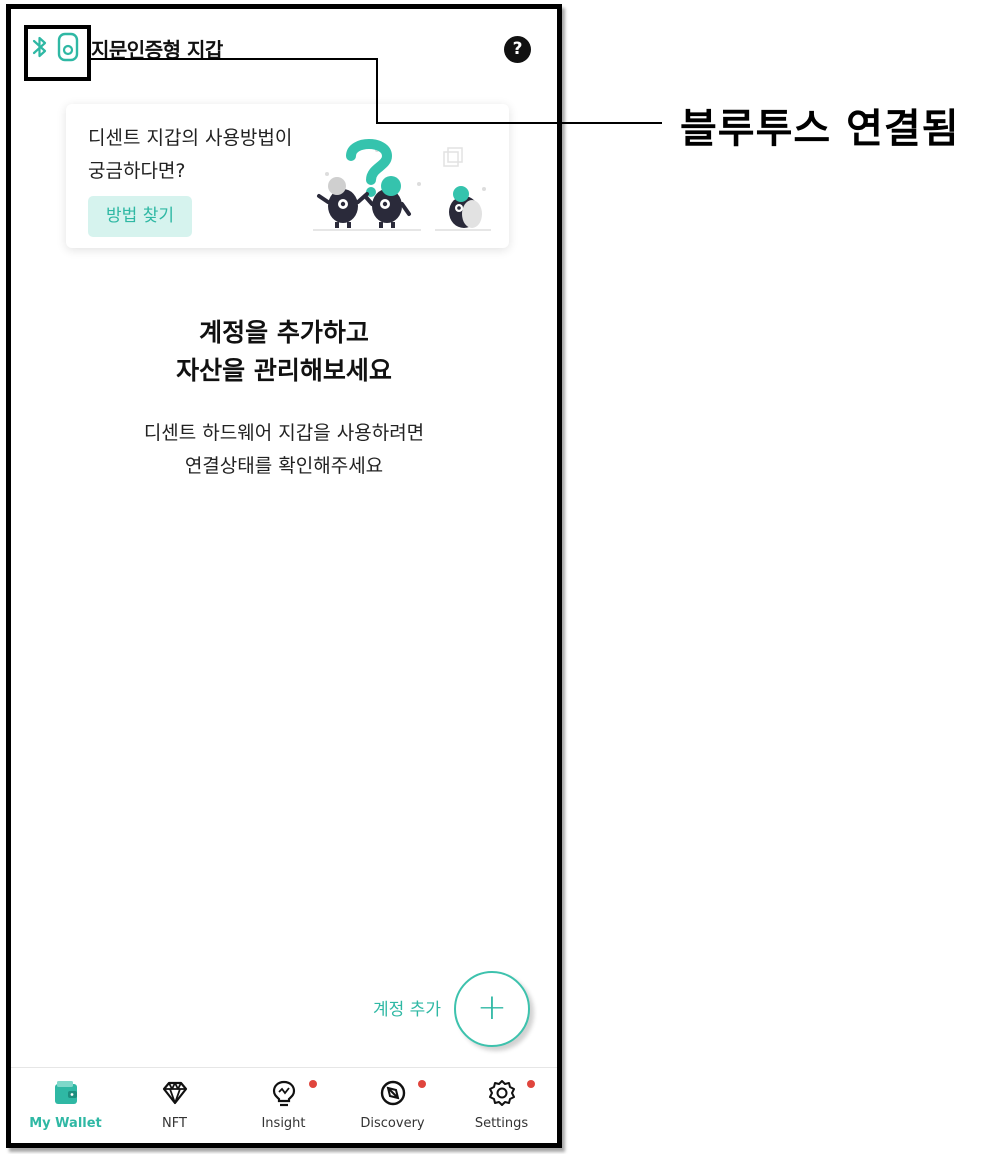  Describe the element at coordinates (140, 216) in the screenshot. I see `find-method-button: 방법 찾기` at that location.